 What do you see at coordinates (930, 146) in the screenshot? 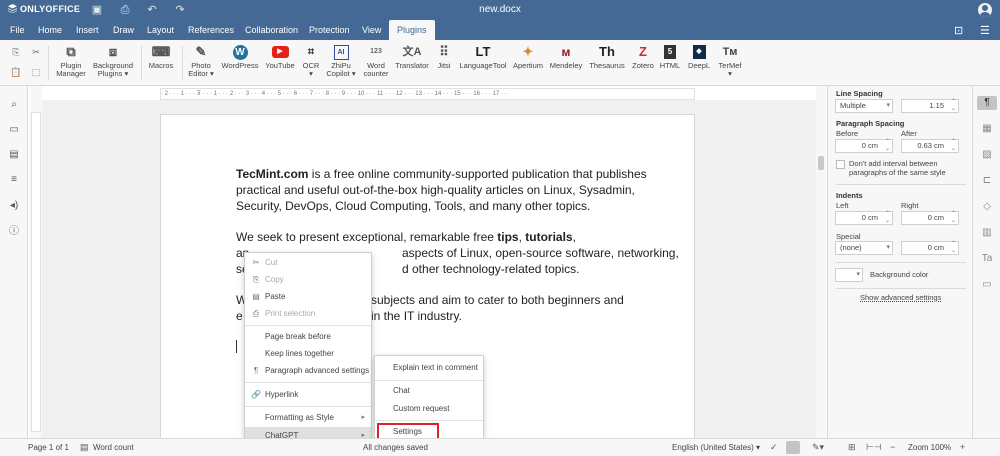
I see `spacing-after-input: 0.63 cm ⌃ ⌄` at bounding box center [930, 146].